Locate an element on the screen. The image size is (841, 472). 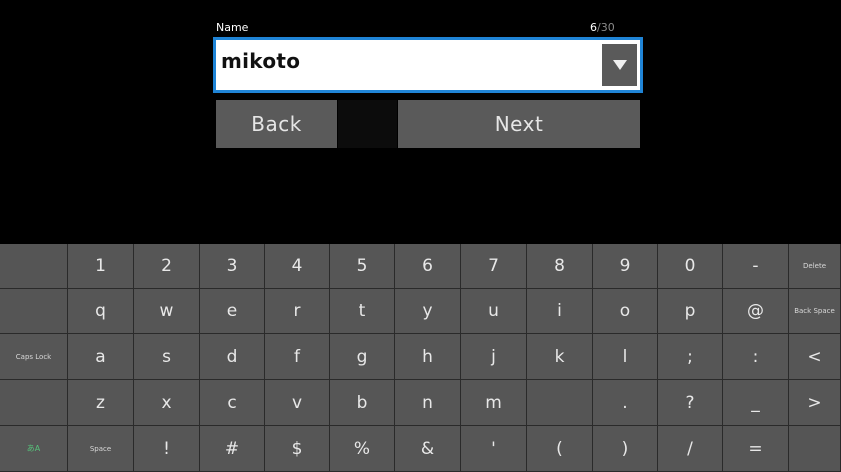
key-j: j is located at coordinates (494, 357).